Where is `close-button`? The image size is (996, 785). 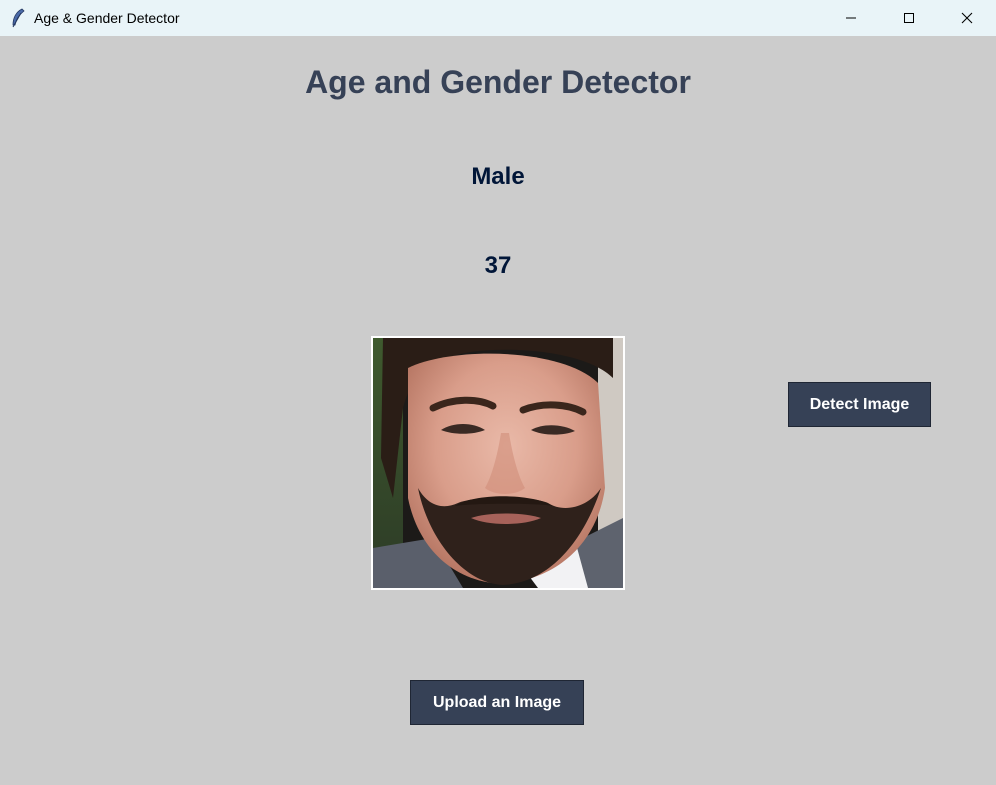 close-button is located at coordinates (967, 18).